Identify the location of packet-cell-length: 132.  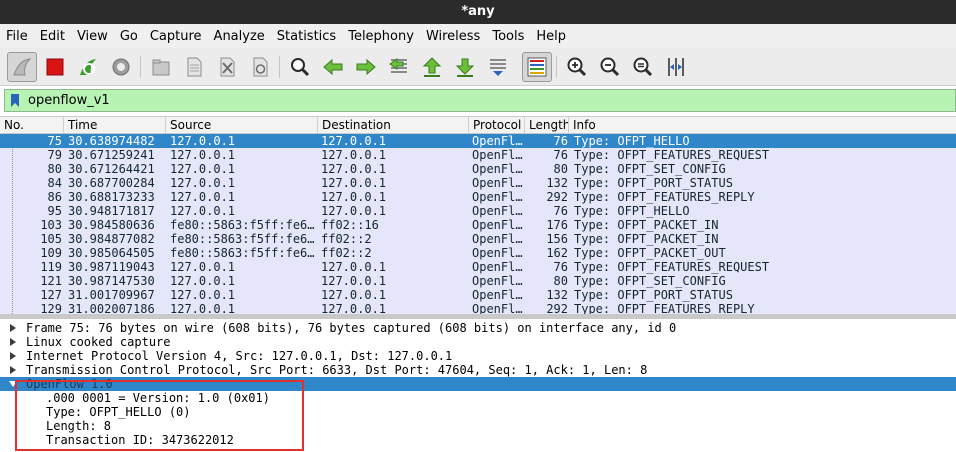
(557, 295).